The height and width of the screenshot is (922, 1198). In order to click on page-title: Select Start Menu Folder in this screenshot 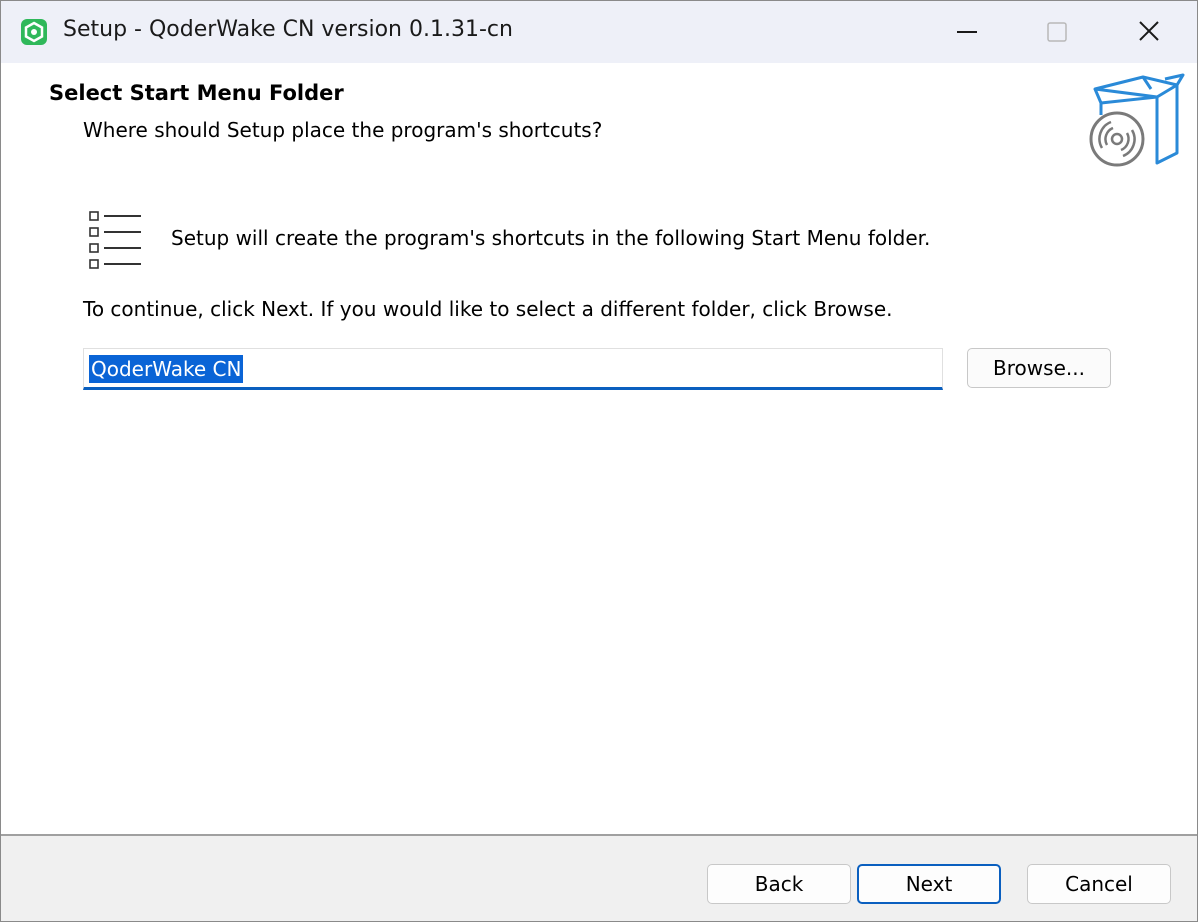, I will do `click(196, 93)`.